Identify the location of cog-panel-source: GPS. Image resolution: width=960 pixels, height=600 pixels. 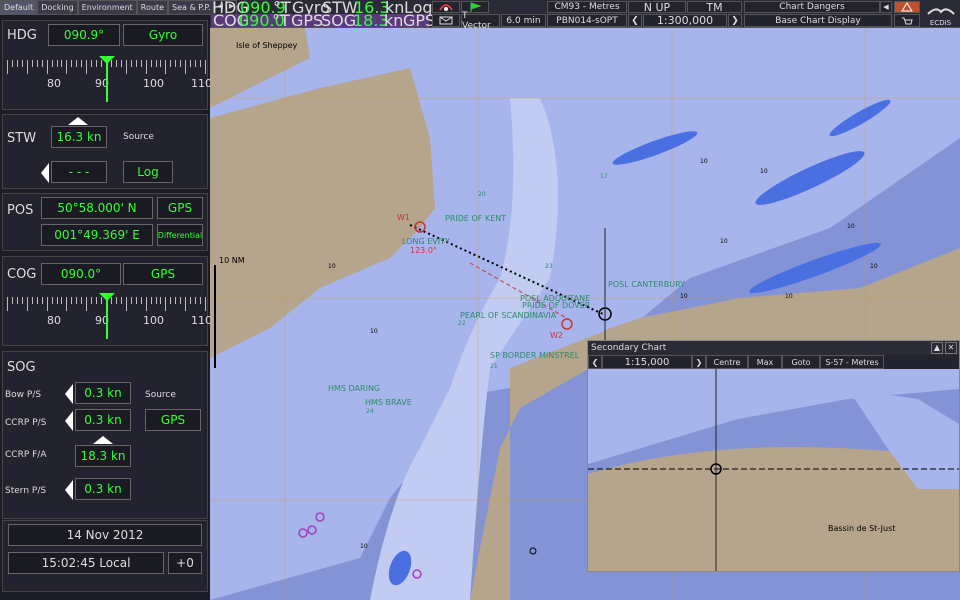
(163, 274).